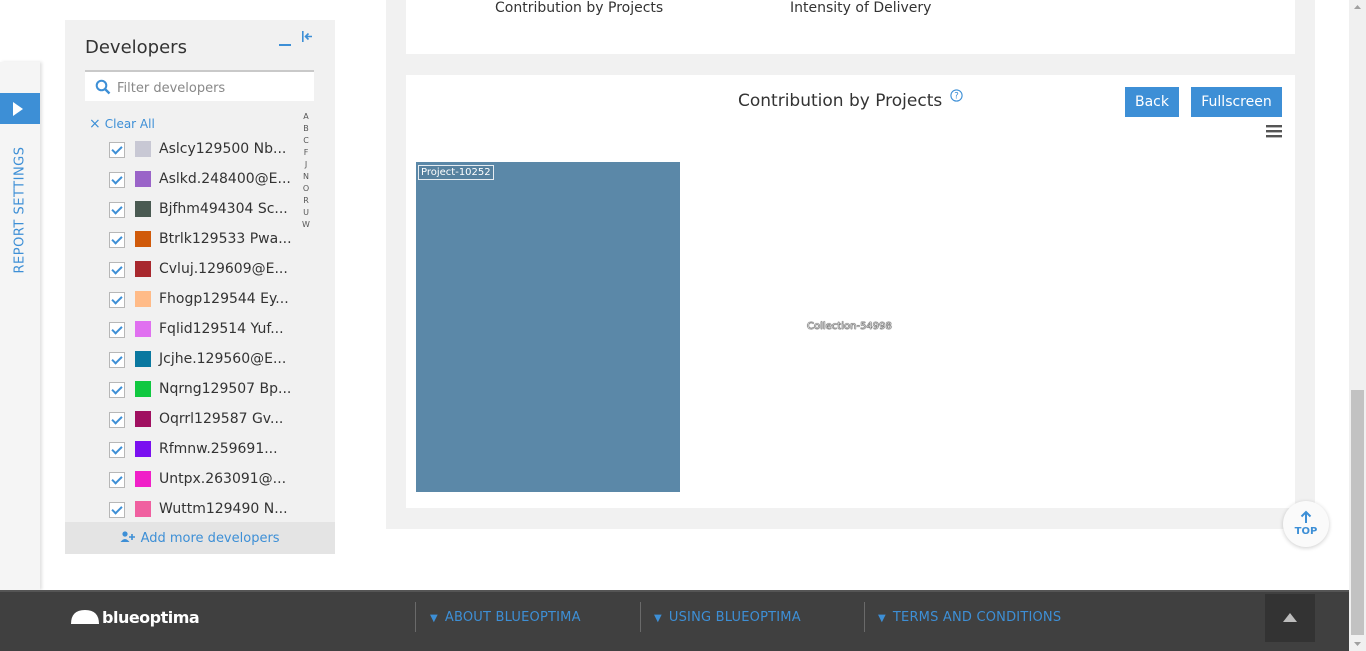  I want to click on footer-link-about-label: ABOUT BLUEOPTIMA, so click(512, 617).